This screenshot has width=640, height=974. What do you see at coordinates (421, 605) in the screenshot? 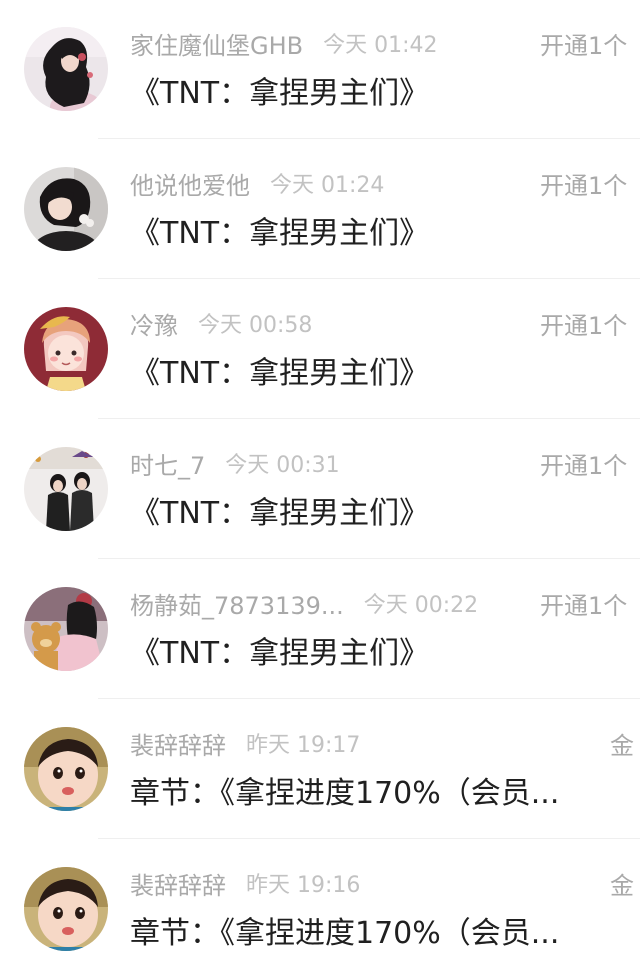
I see `timestamp: 今天 00:22` at bounding box center [421, 605].